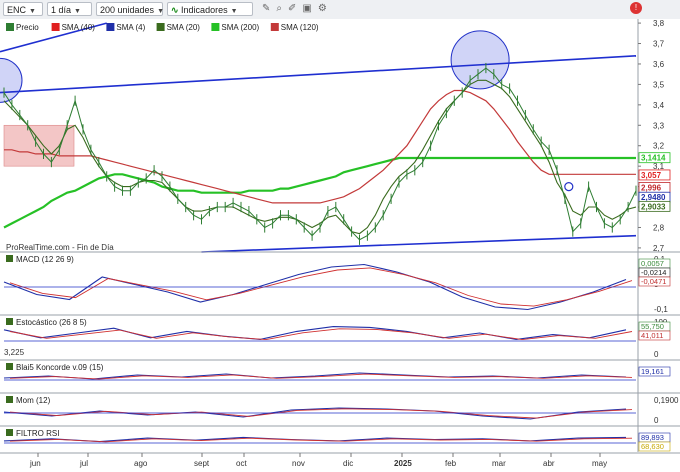  Describe the element at coordinates (659, 23) in the screenshot. I see `y-tick-label: 3,8` at that location.